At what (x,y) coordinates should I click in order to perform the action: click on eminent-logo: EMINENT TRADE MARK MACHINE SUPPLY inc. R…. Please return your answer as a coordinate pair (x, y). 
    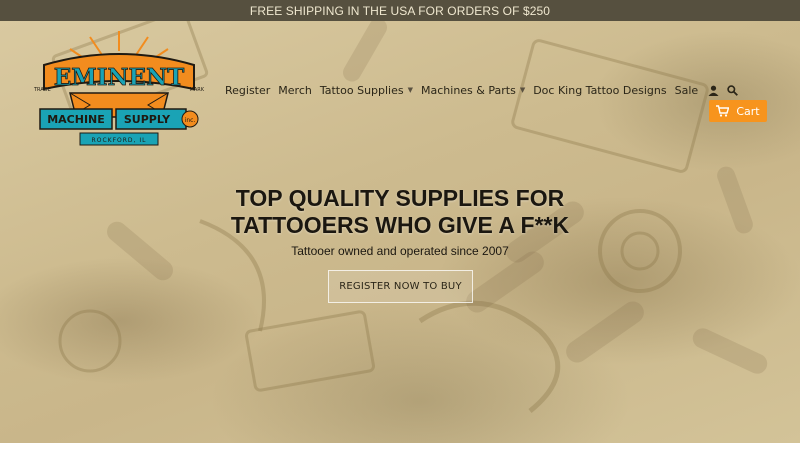
    Looking at the image, I should click on (119, 89).